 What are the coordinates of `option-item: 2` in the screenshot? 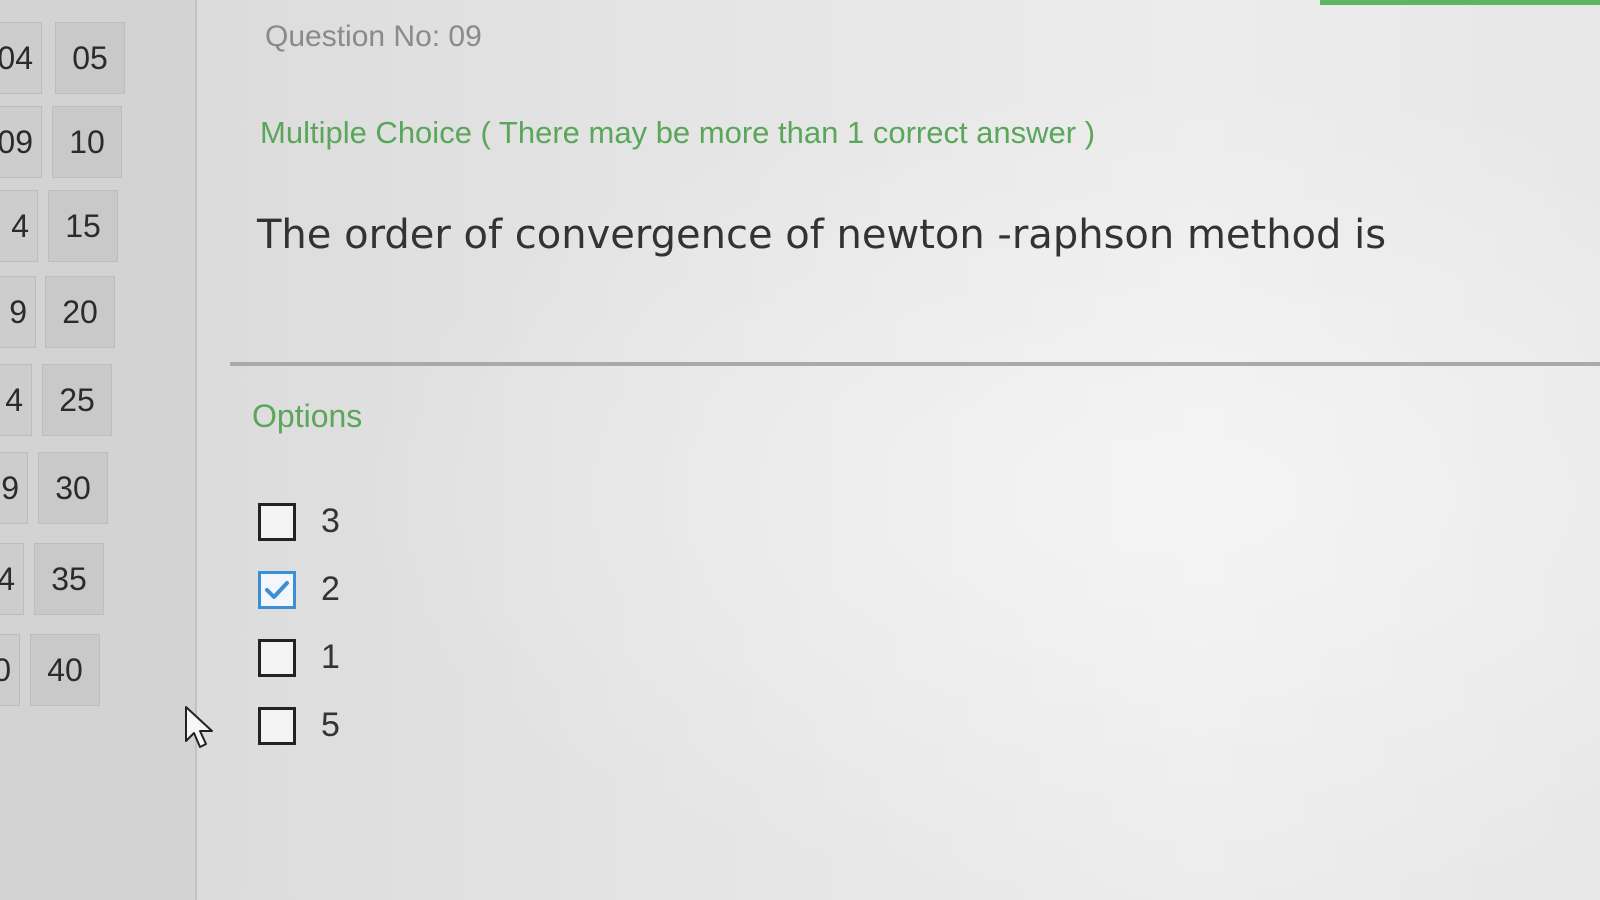 It's located at (299, 589).